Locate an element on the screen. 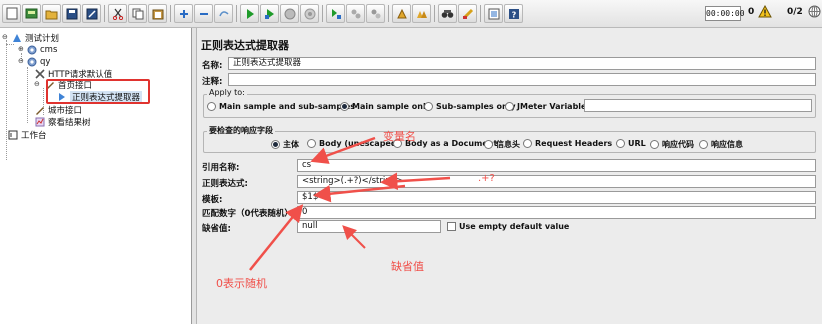 The image size is (822, 324). comment-label: 注释: is located at coordinates (212, 82).